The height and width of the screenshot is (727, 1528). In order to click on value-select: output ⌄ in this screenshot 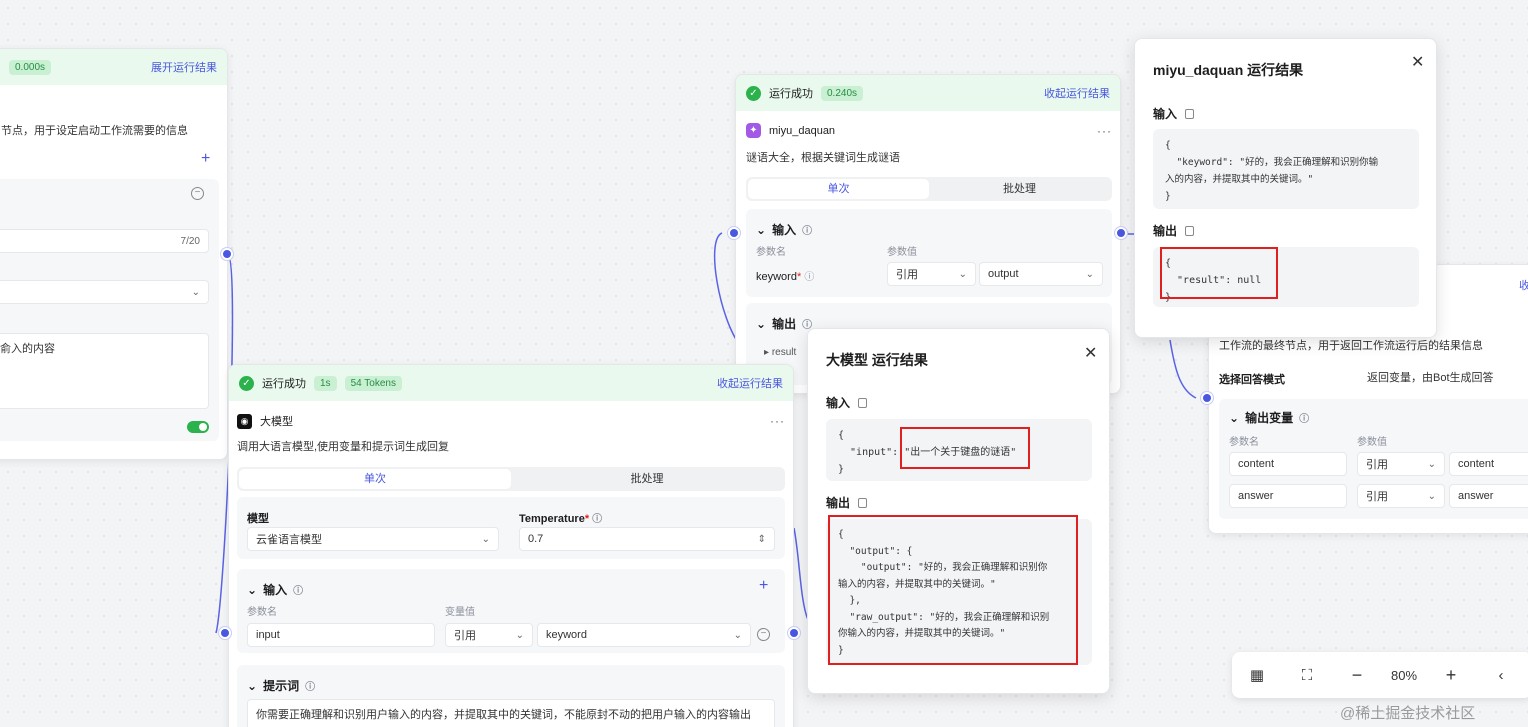, I will do `click(1041, 274)`.